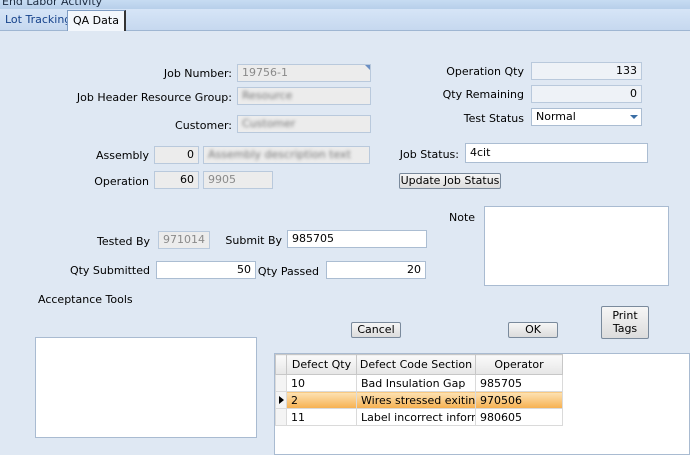 The height and width of the screenshot is (455, 690). Describe the element at coordinates (519, 364) in the screenshot. I see `column-header-operator: Operator` at that location.